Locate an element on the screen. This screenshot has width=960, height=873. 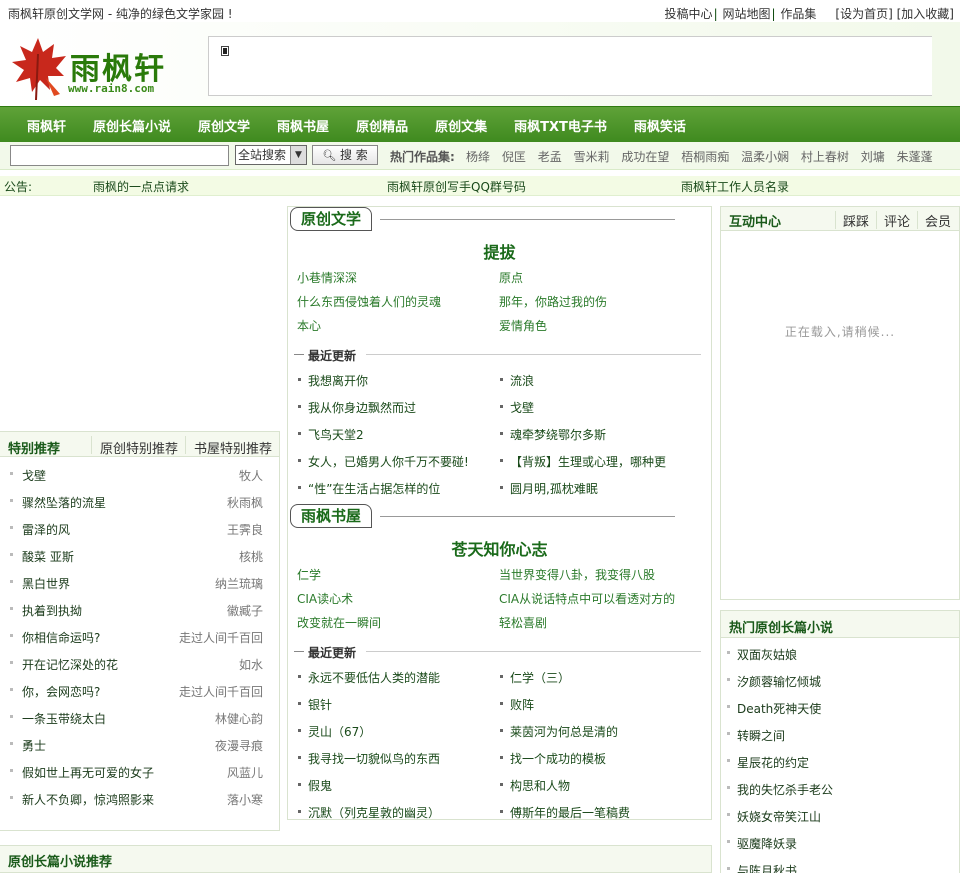
article-link: 原点 is located at coordinates (511, 277).